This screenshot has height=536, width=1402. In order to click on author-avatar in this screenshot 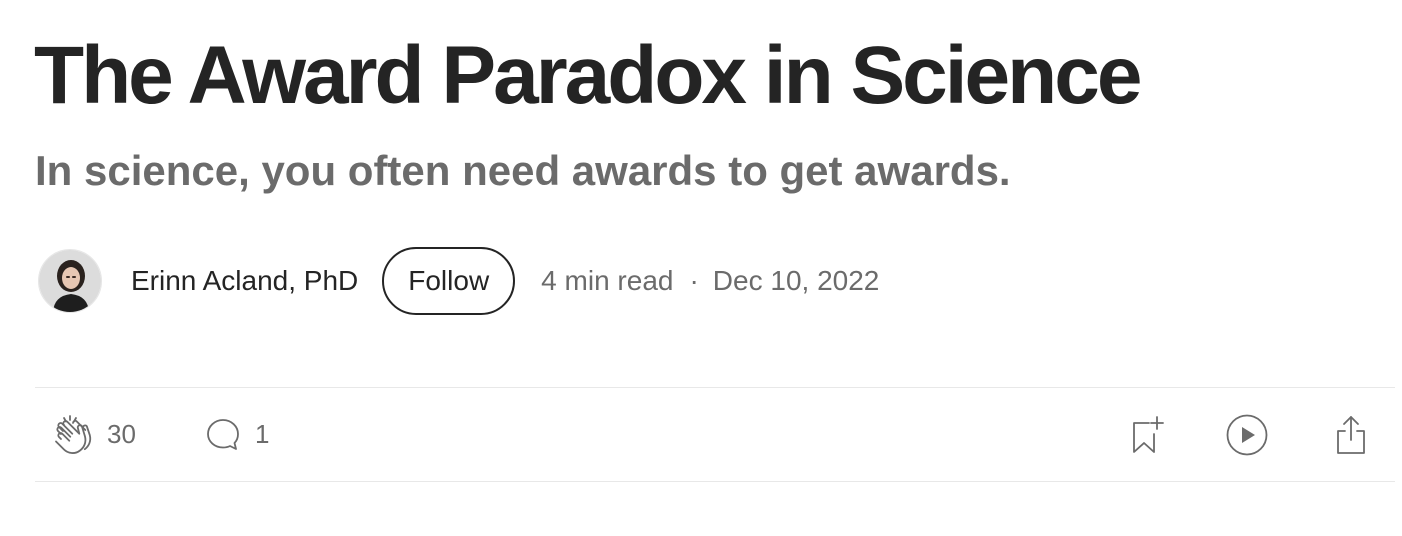, I will do `click(70, 281)`.